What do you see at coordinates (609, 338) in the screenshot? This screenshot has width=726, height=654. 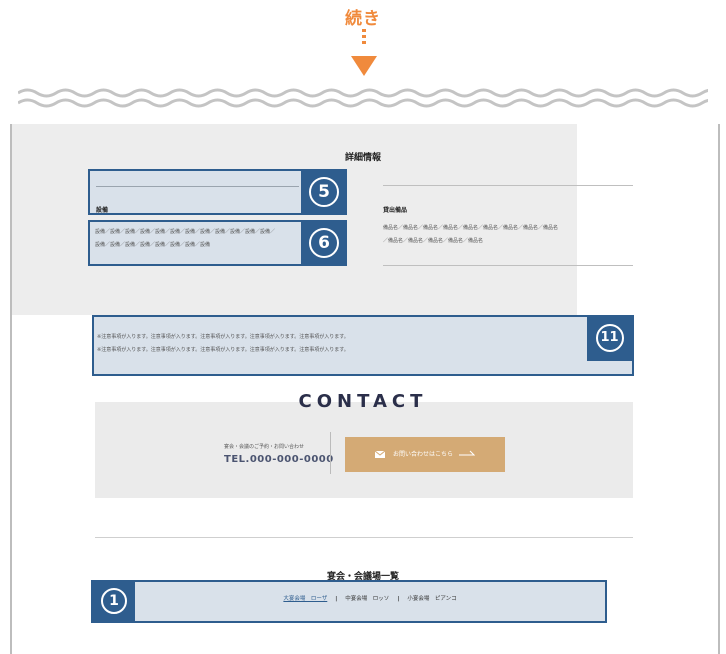 I see `annotation-badge-11: 11` at bounding box center [609, 338].